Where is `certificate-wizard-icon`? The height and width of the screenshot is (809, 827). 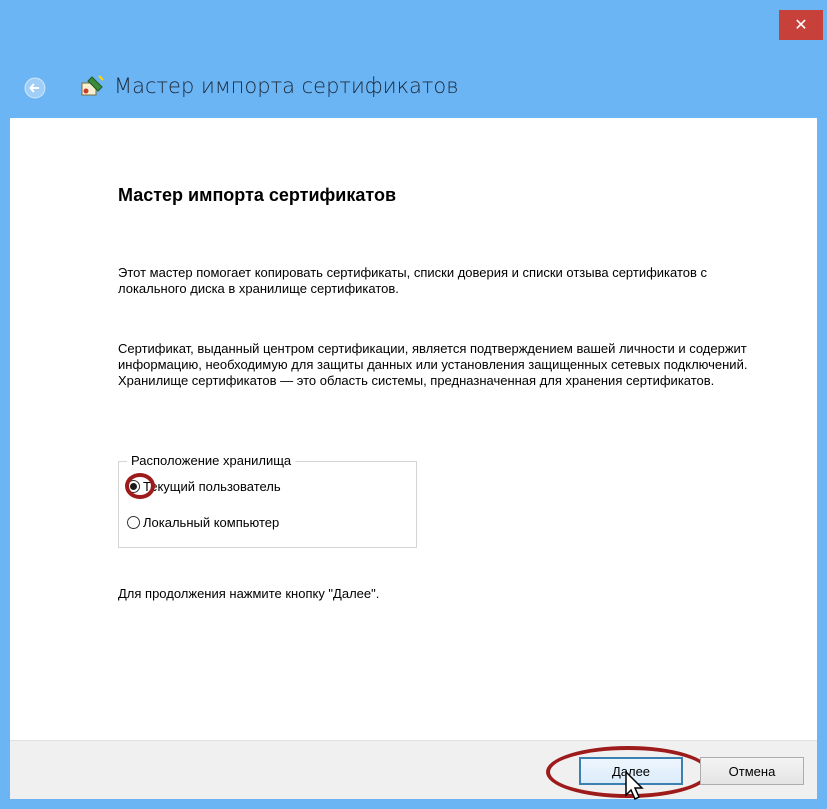
certificate-wizard-icon is located at coordinates (92, 85).